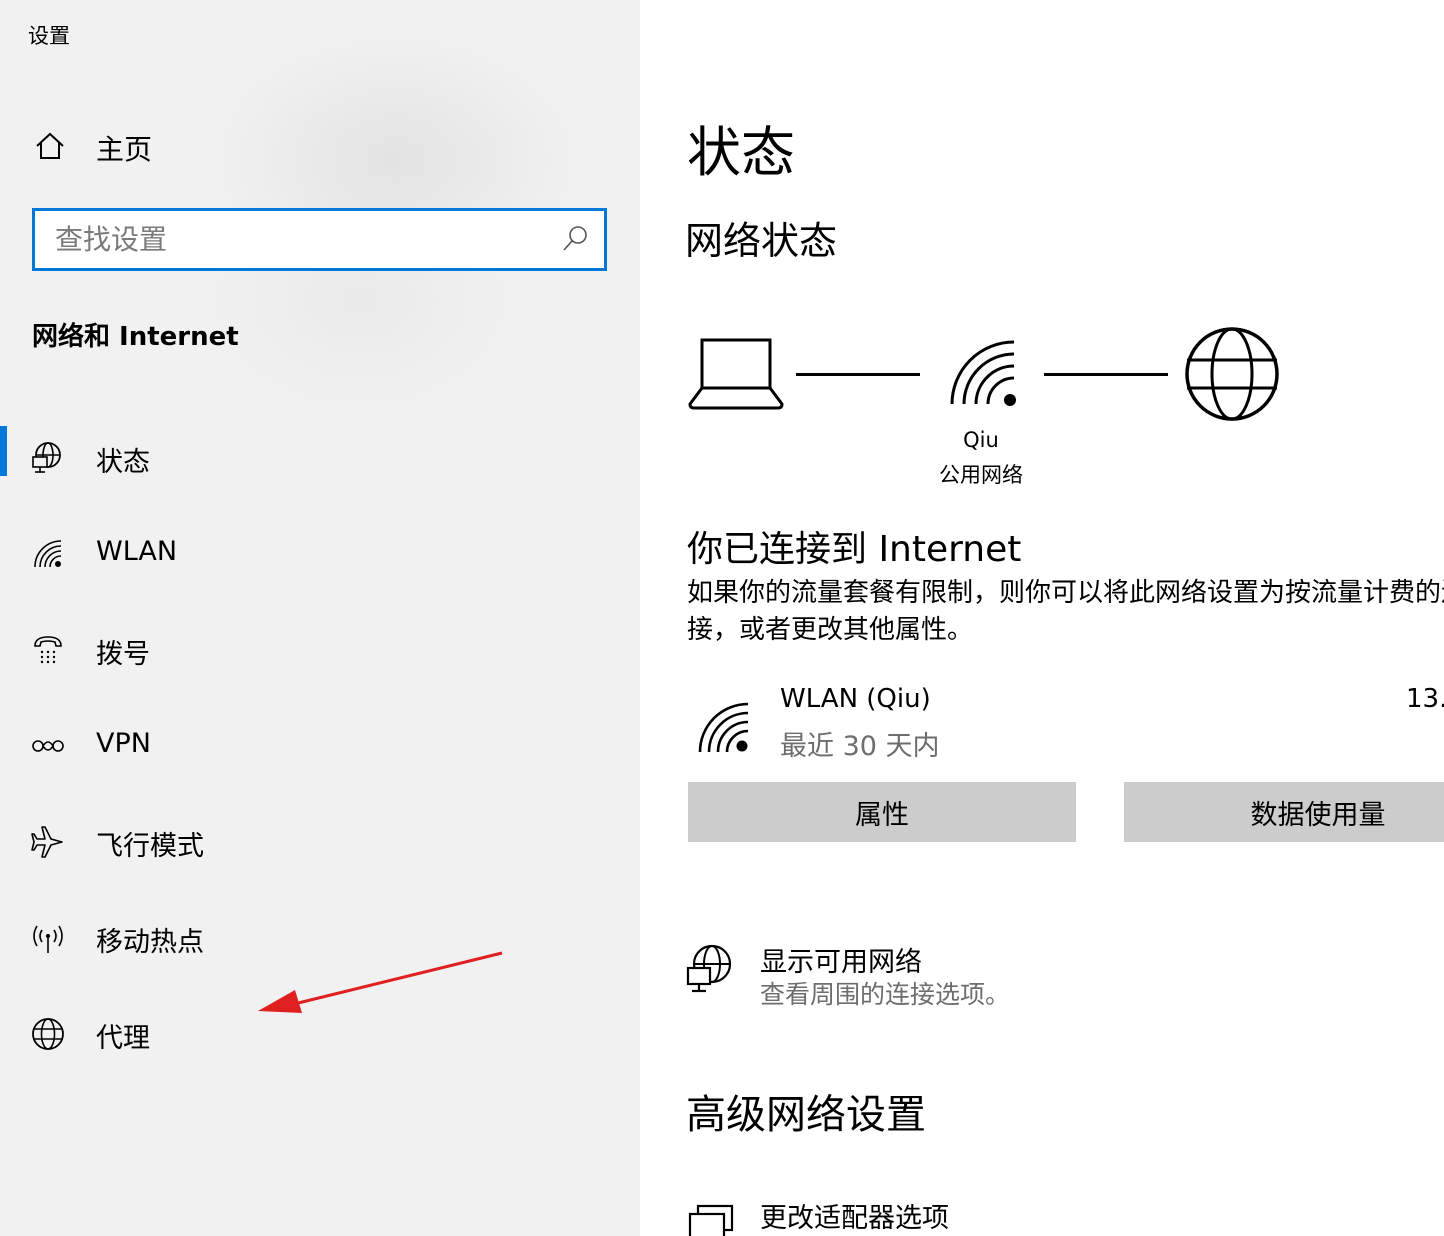  I want to click on sidebar-item-label: VPN, so click(123, 743).